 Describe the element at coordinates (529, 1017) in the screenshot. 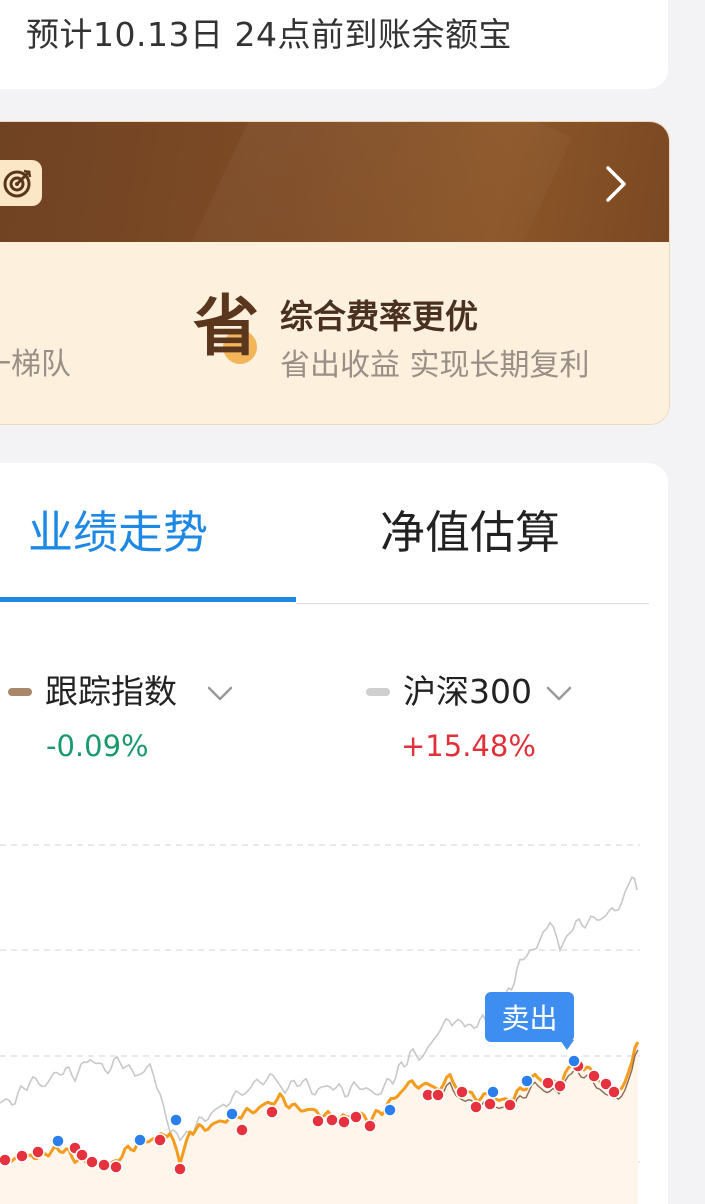

I see `sell-tag: 卖出` at that location.